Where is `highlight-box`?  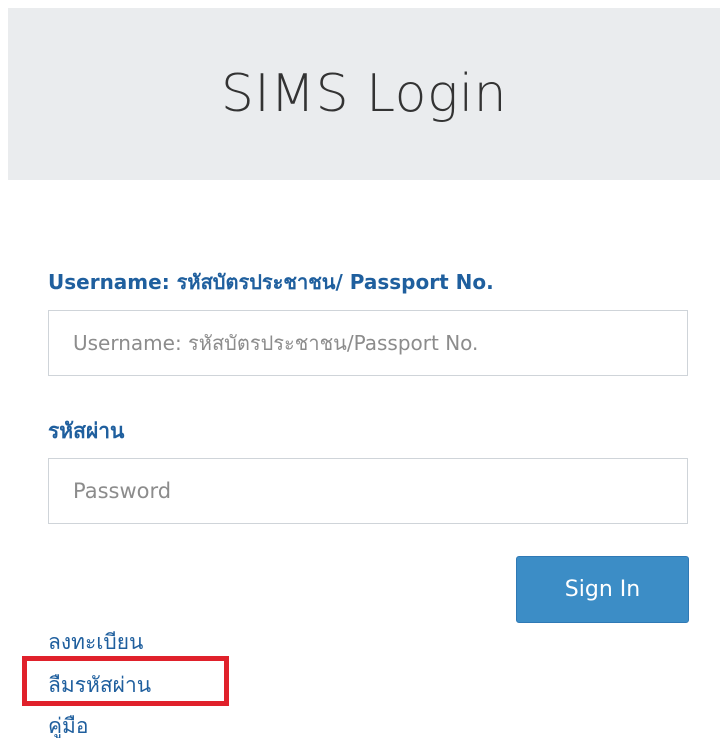 highlight-box is located at coordinates (125, 681).